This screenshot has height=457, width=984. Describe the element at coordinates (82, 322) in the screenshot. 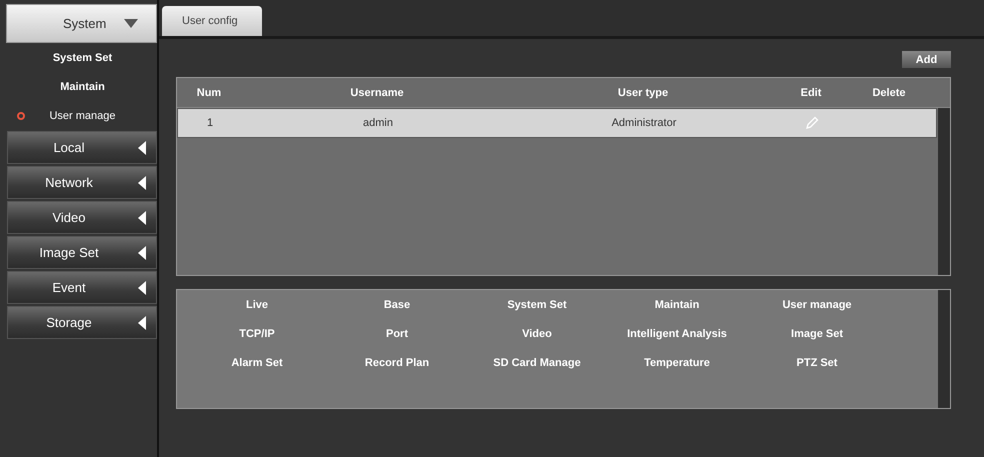

I see `sidebar-section: Storage` at that location.